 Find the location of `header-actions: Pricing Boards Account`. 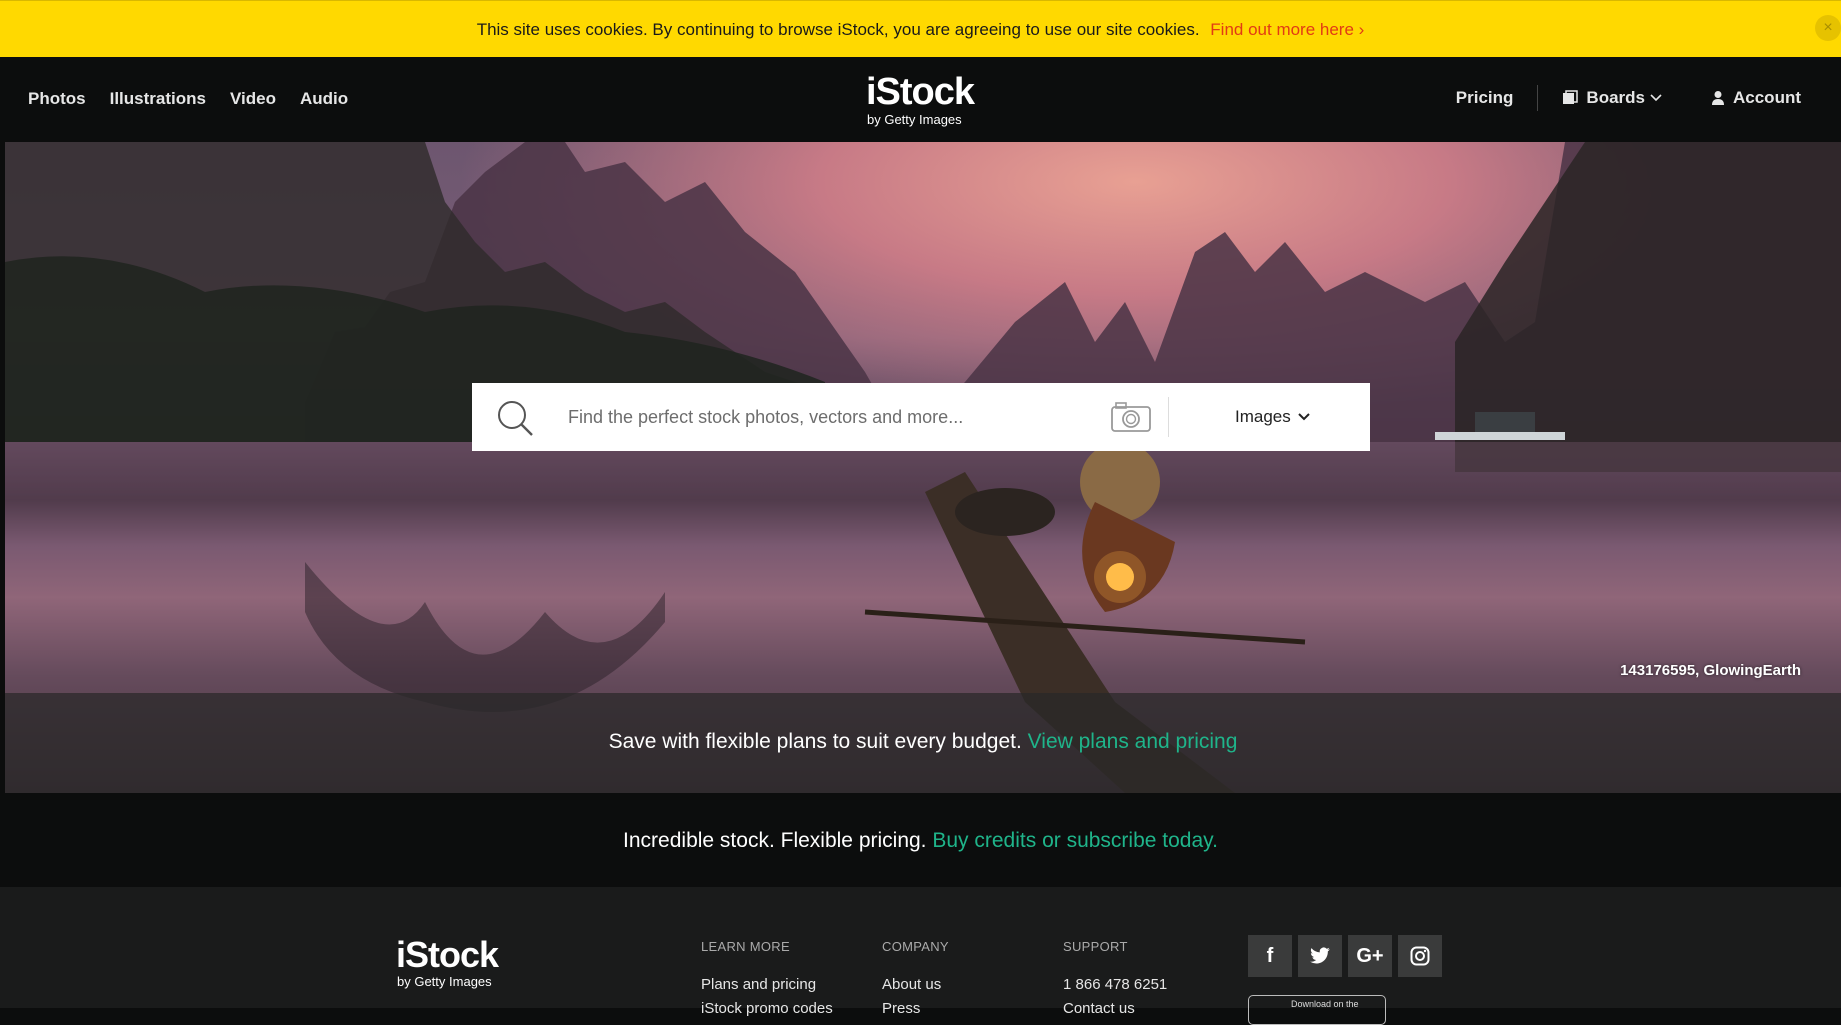

header-actions: Pricing Boards Account is located at coordinates (1628, 98).